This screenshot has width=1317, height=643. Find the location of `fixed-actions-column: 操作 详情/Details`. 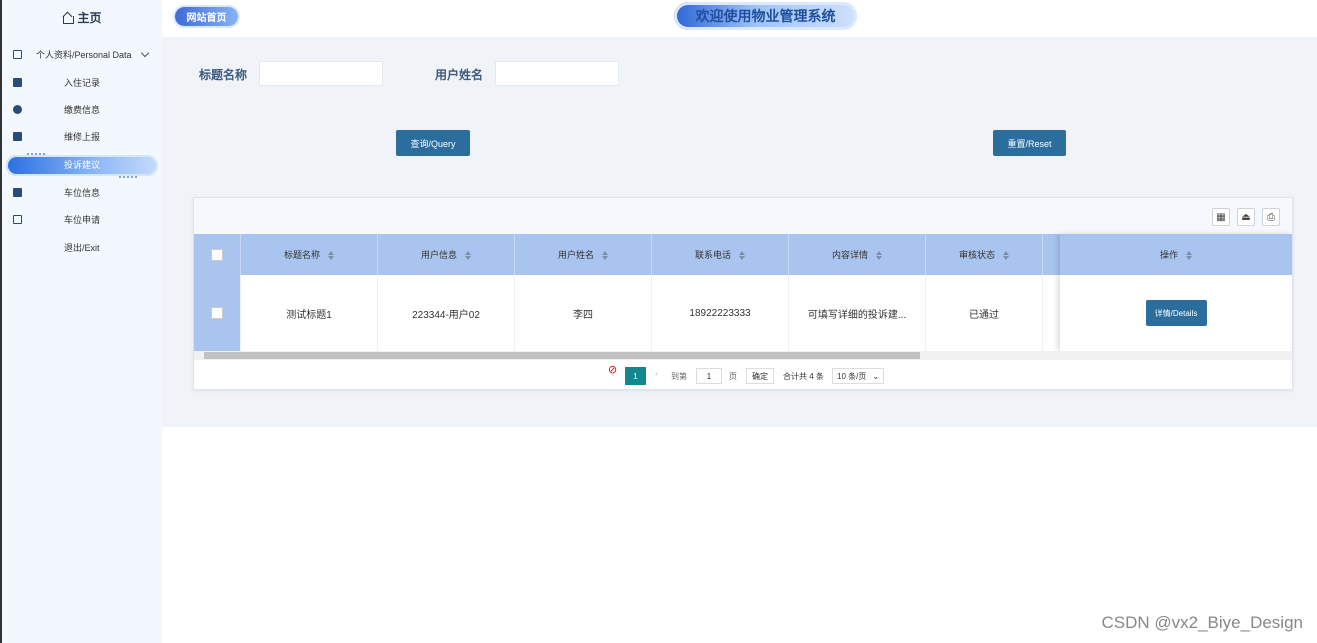

fixed-actions-column: 操作 详情/Details is located at coordinates (1176, 292).